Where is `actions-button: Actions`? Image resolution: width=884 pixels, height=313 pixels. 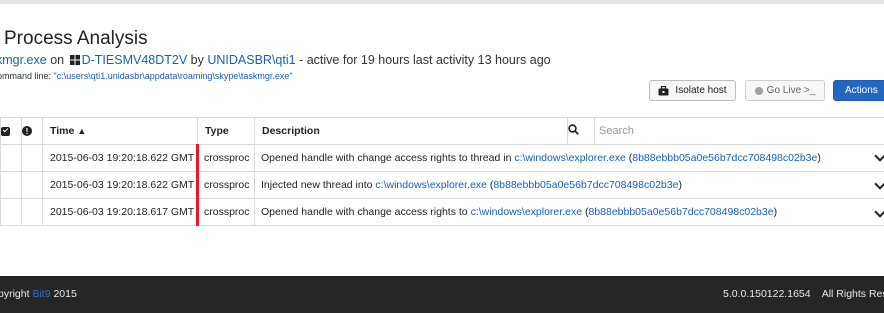
actions-button: Actions is located at coordinates (858, 90).